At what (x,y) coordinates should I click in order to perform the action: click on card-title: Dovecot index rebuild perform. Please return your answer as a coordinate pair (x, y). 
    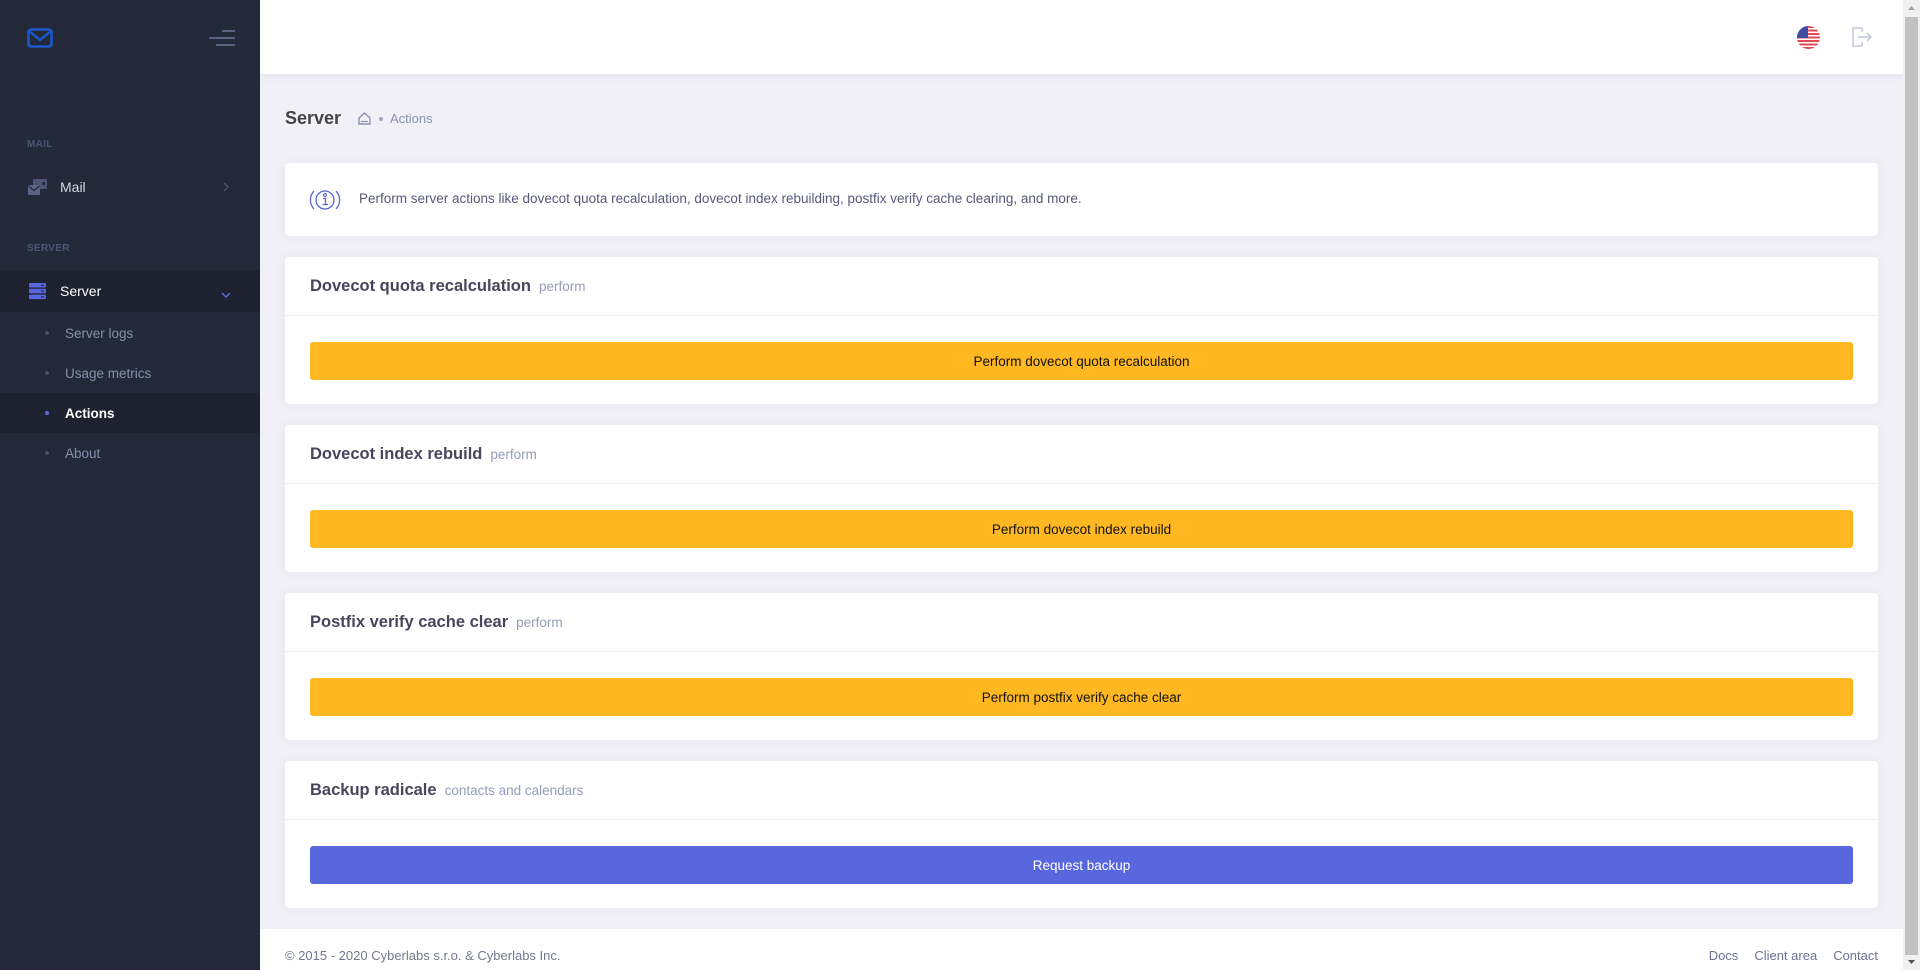
    Looking at the image, I should click on (423, 454).